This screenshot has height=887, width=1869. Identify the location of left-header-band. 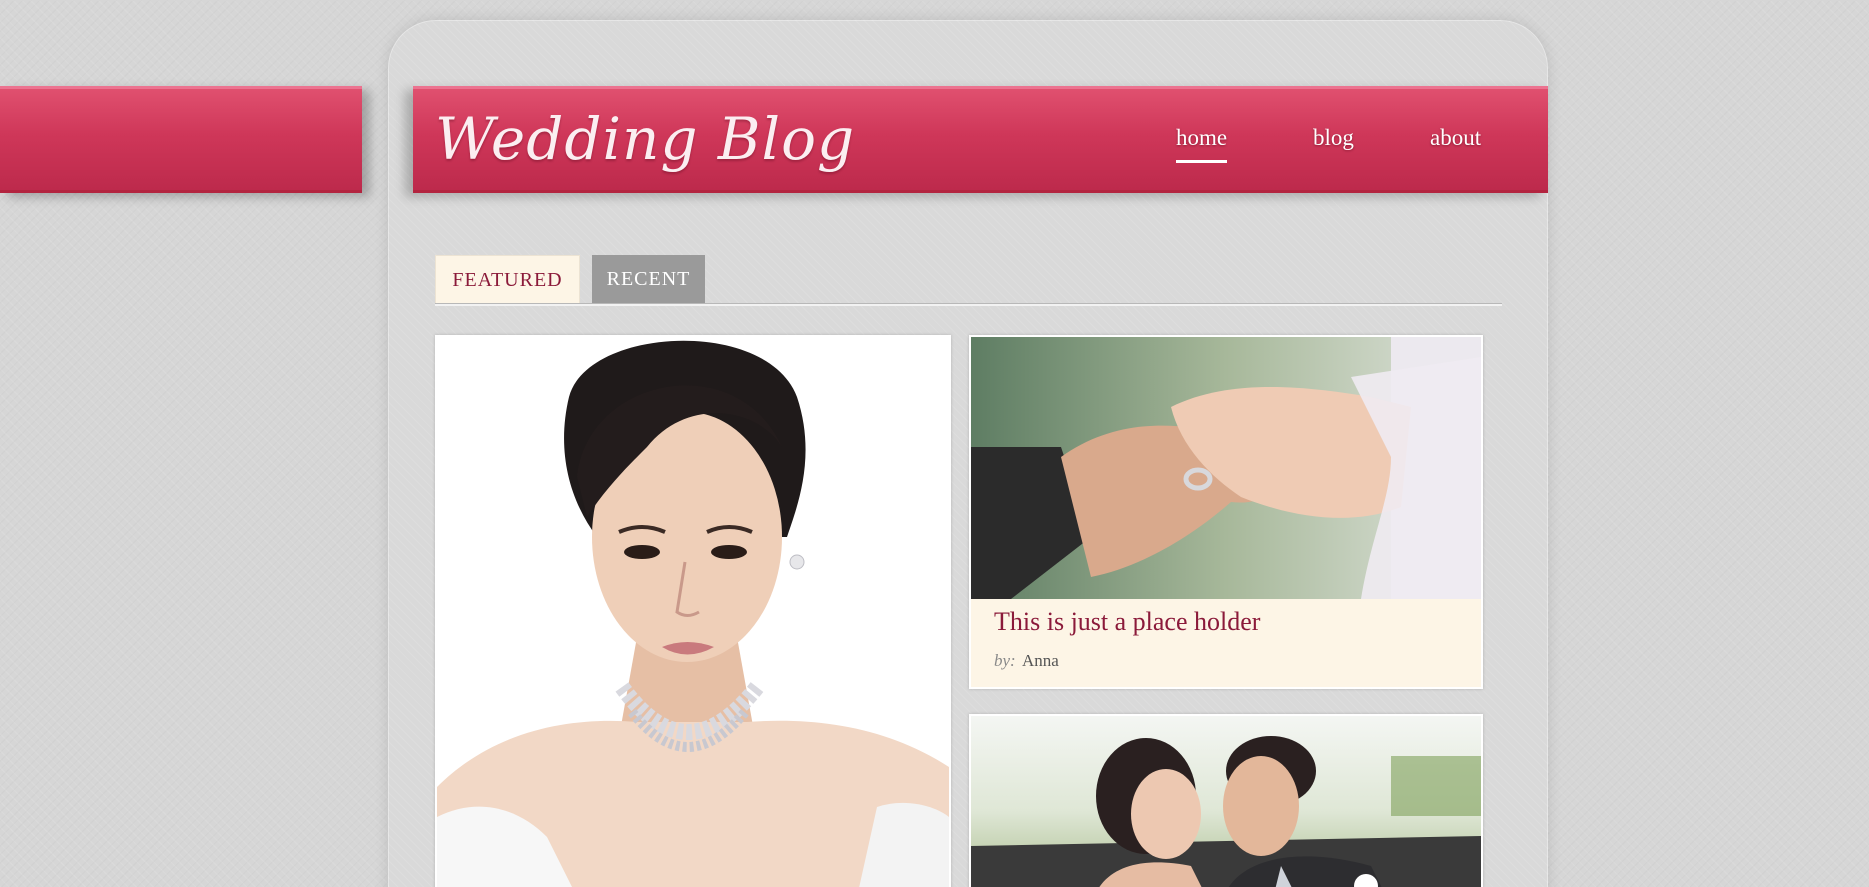
(181, 139).